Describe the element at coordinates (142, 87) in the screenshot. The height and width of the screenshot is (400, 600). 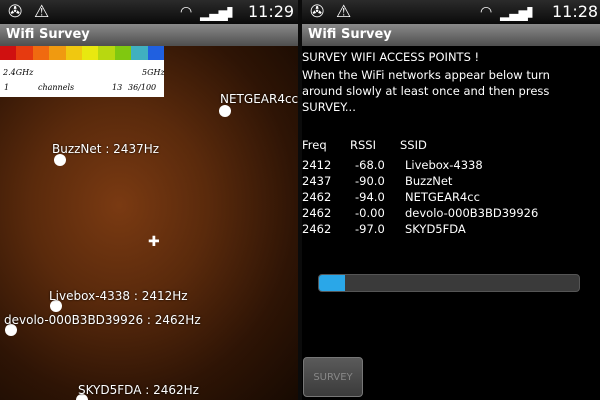
I see `legend-ratio: 36/100` at that location.